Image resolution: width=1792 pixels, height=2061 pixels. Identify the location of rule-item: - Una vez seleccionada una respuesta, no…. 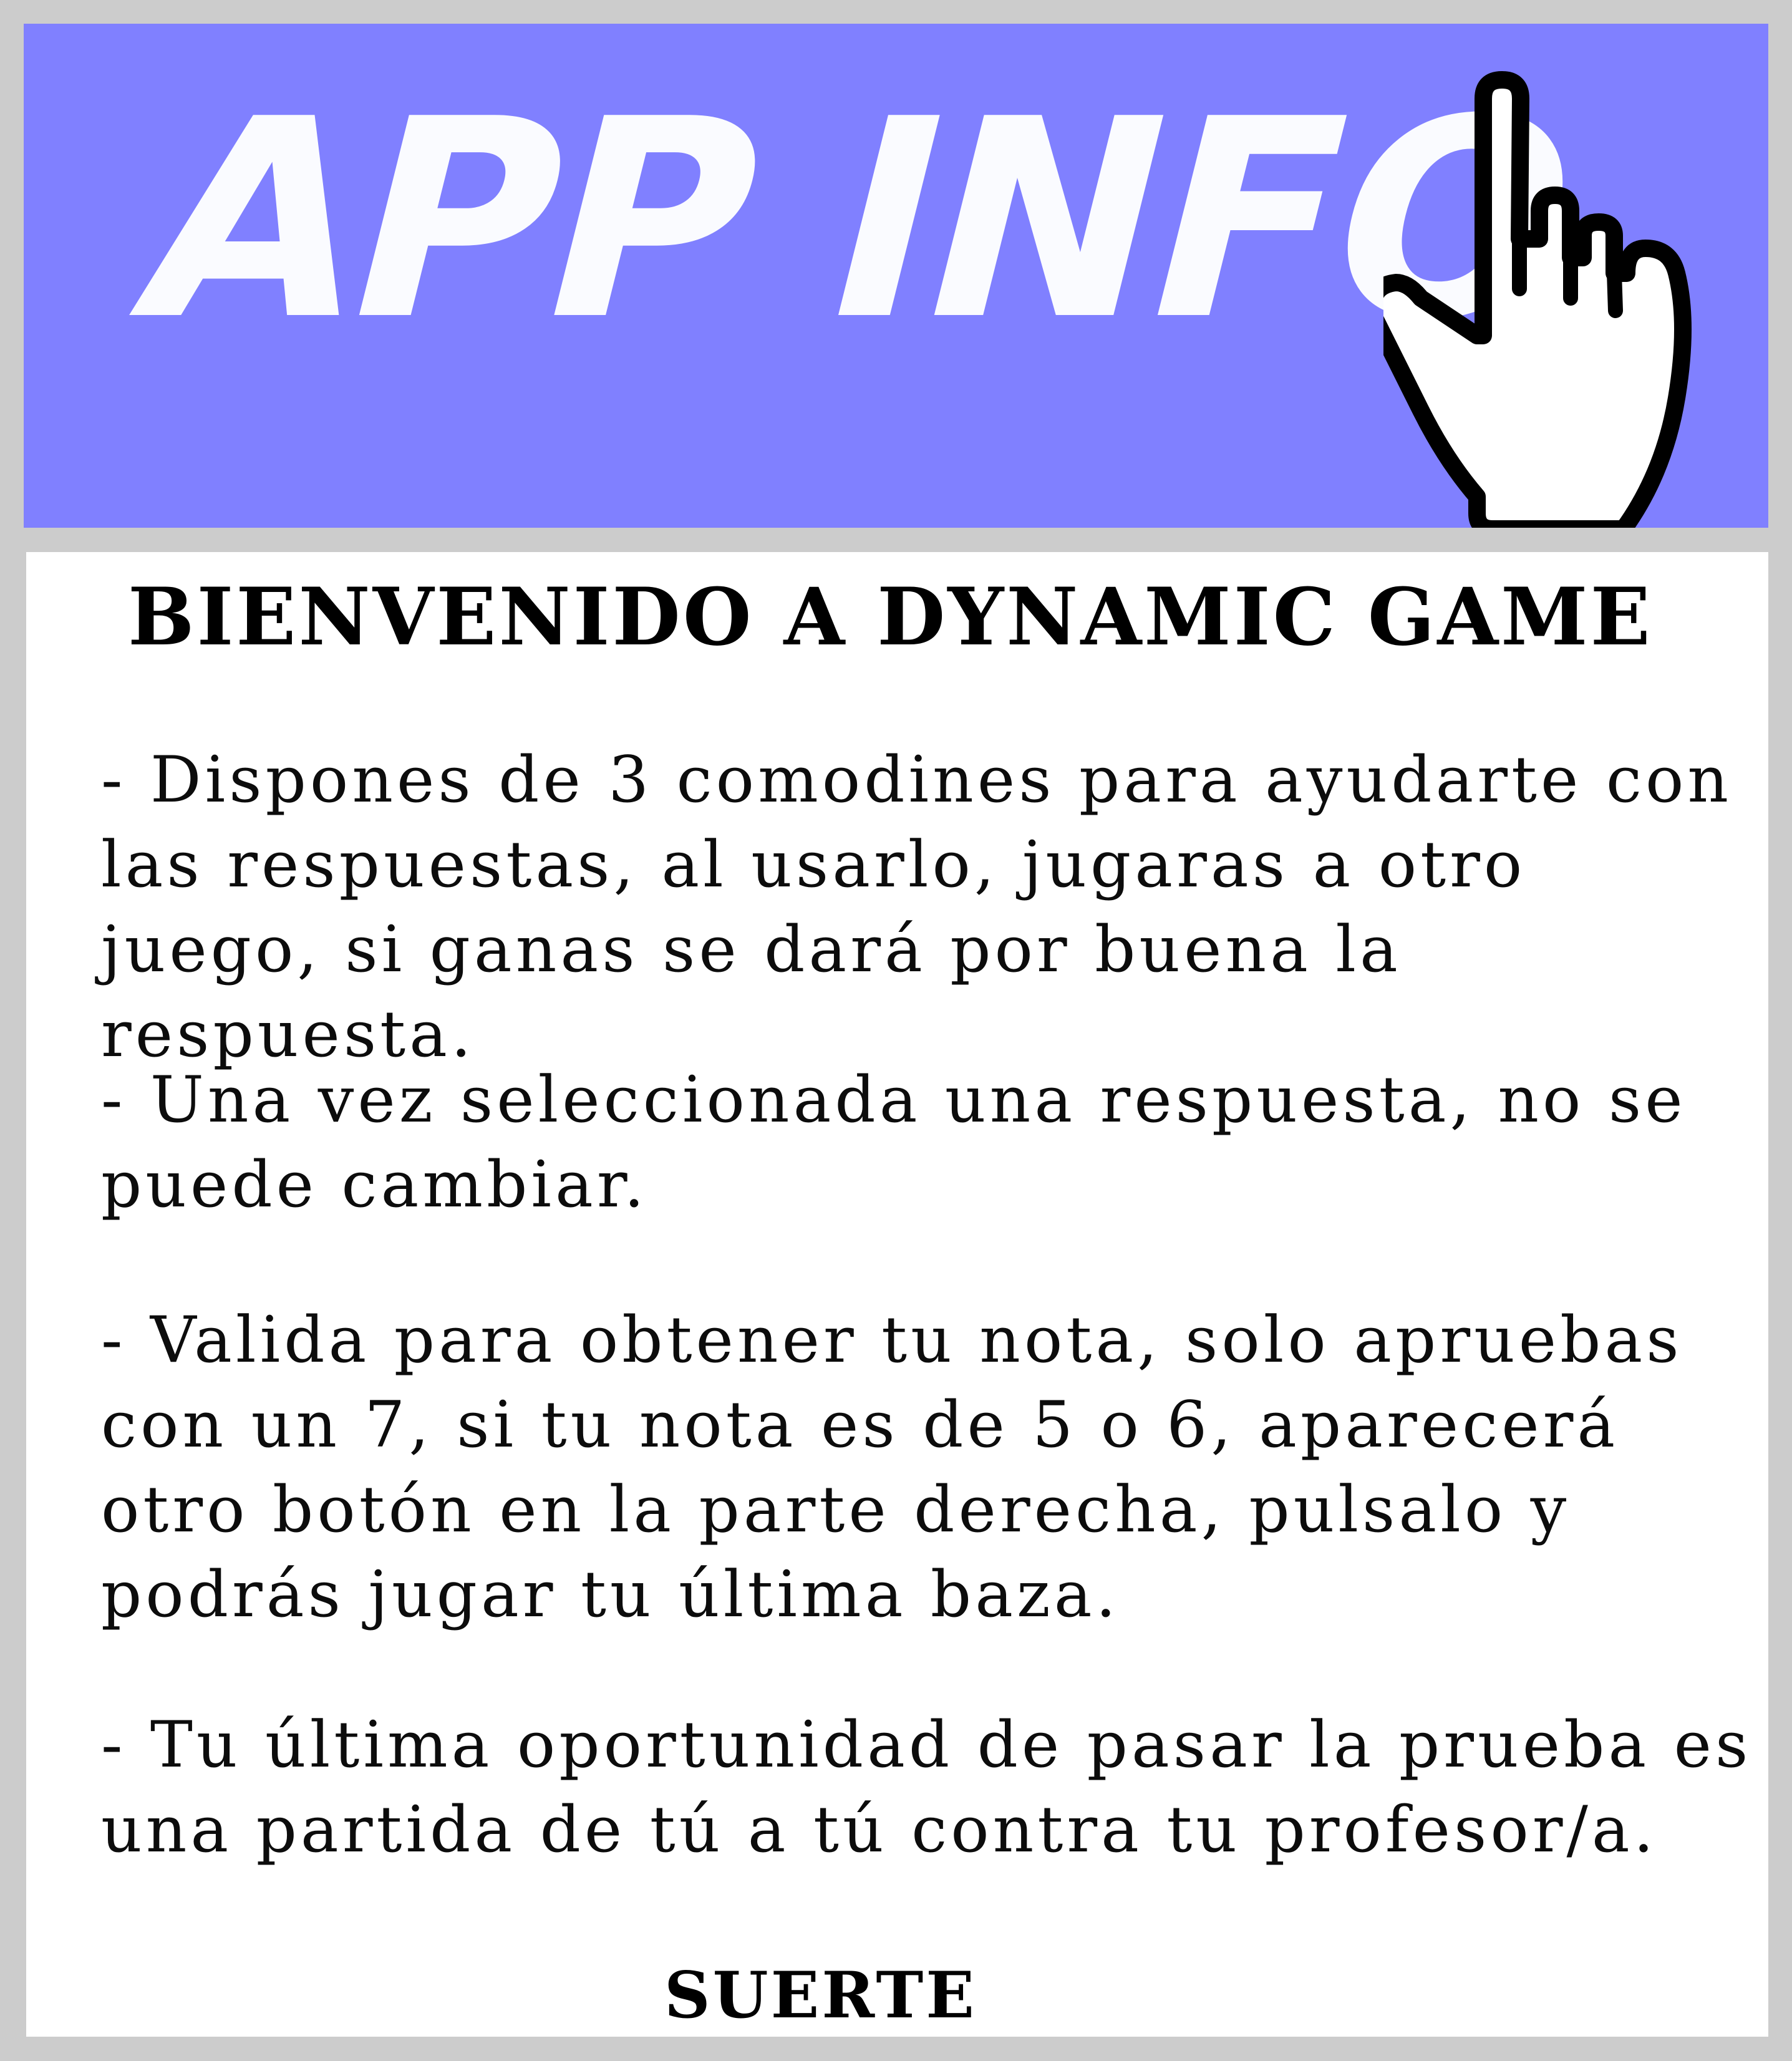
(894, 1142).